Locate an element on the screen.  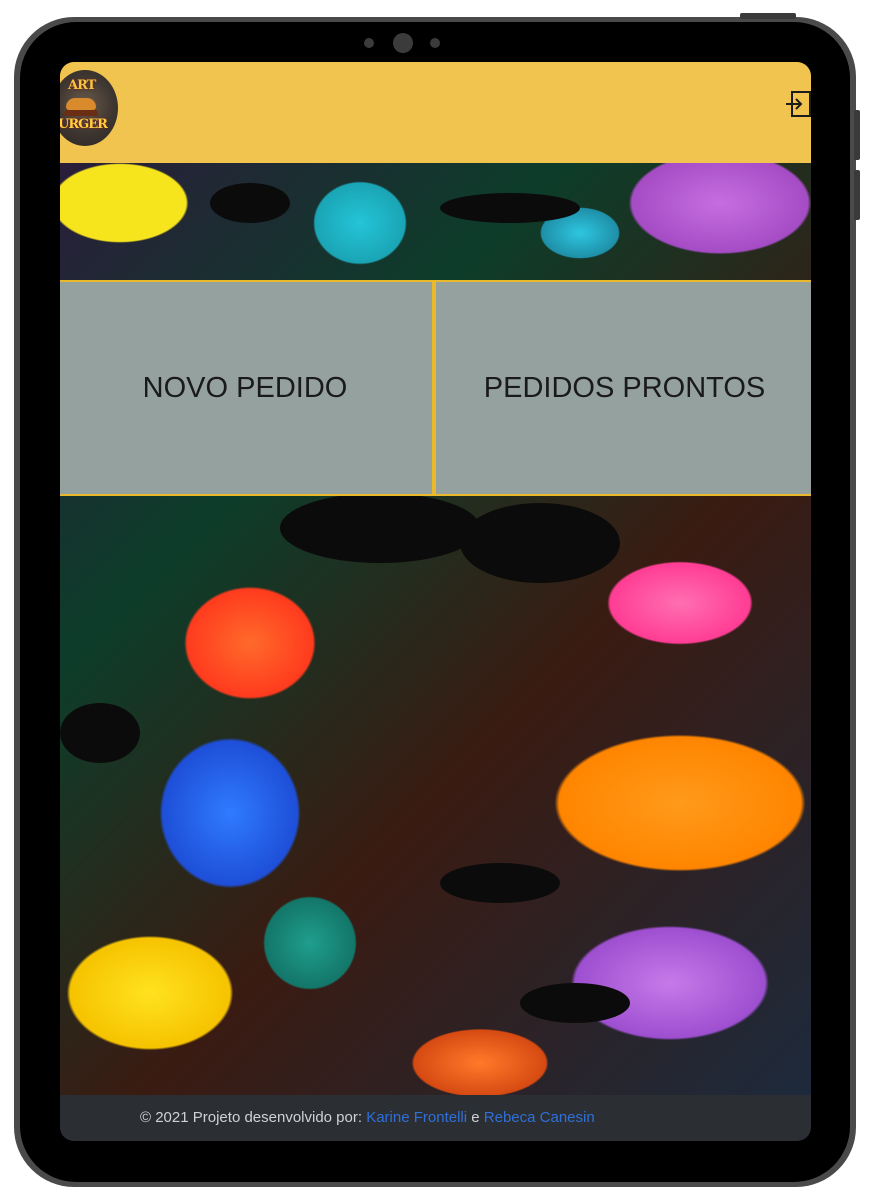
volume-down-button is located at coordinates (857, 195).